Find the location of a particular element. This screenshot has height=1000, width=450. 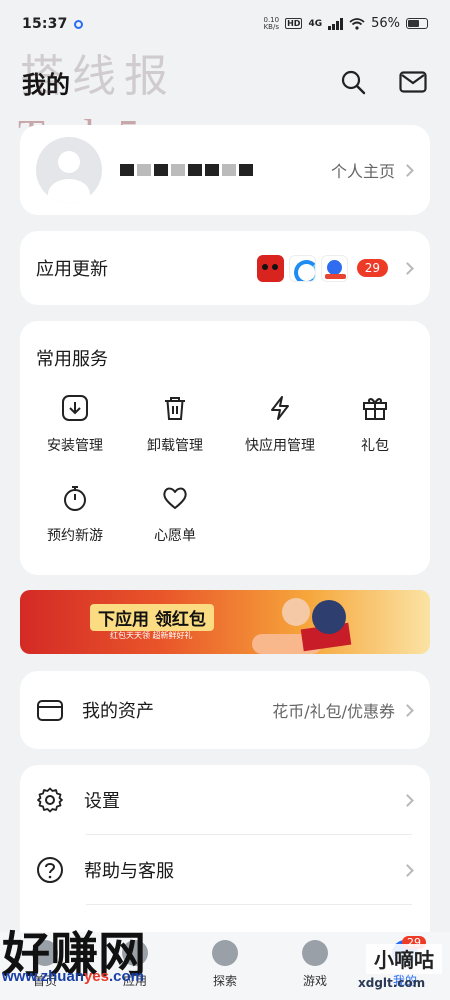

header-actions is located at coordinates (383, 82).